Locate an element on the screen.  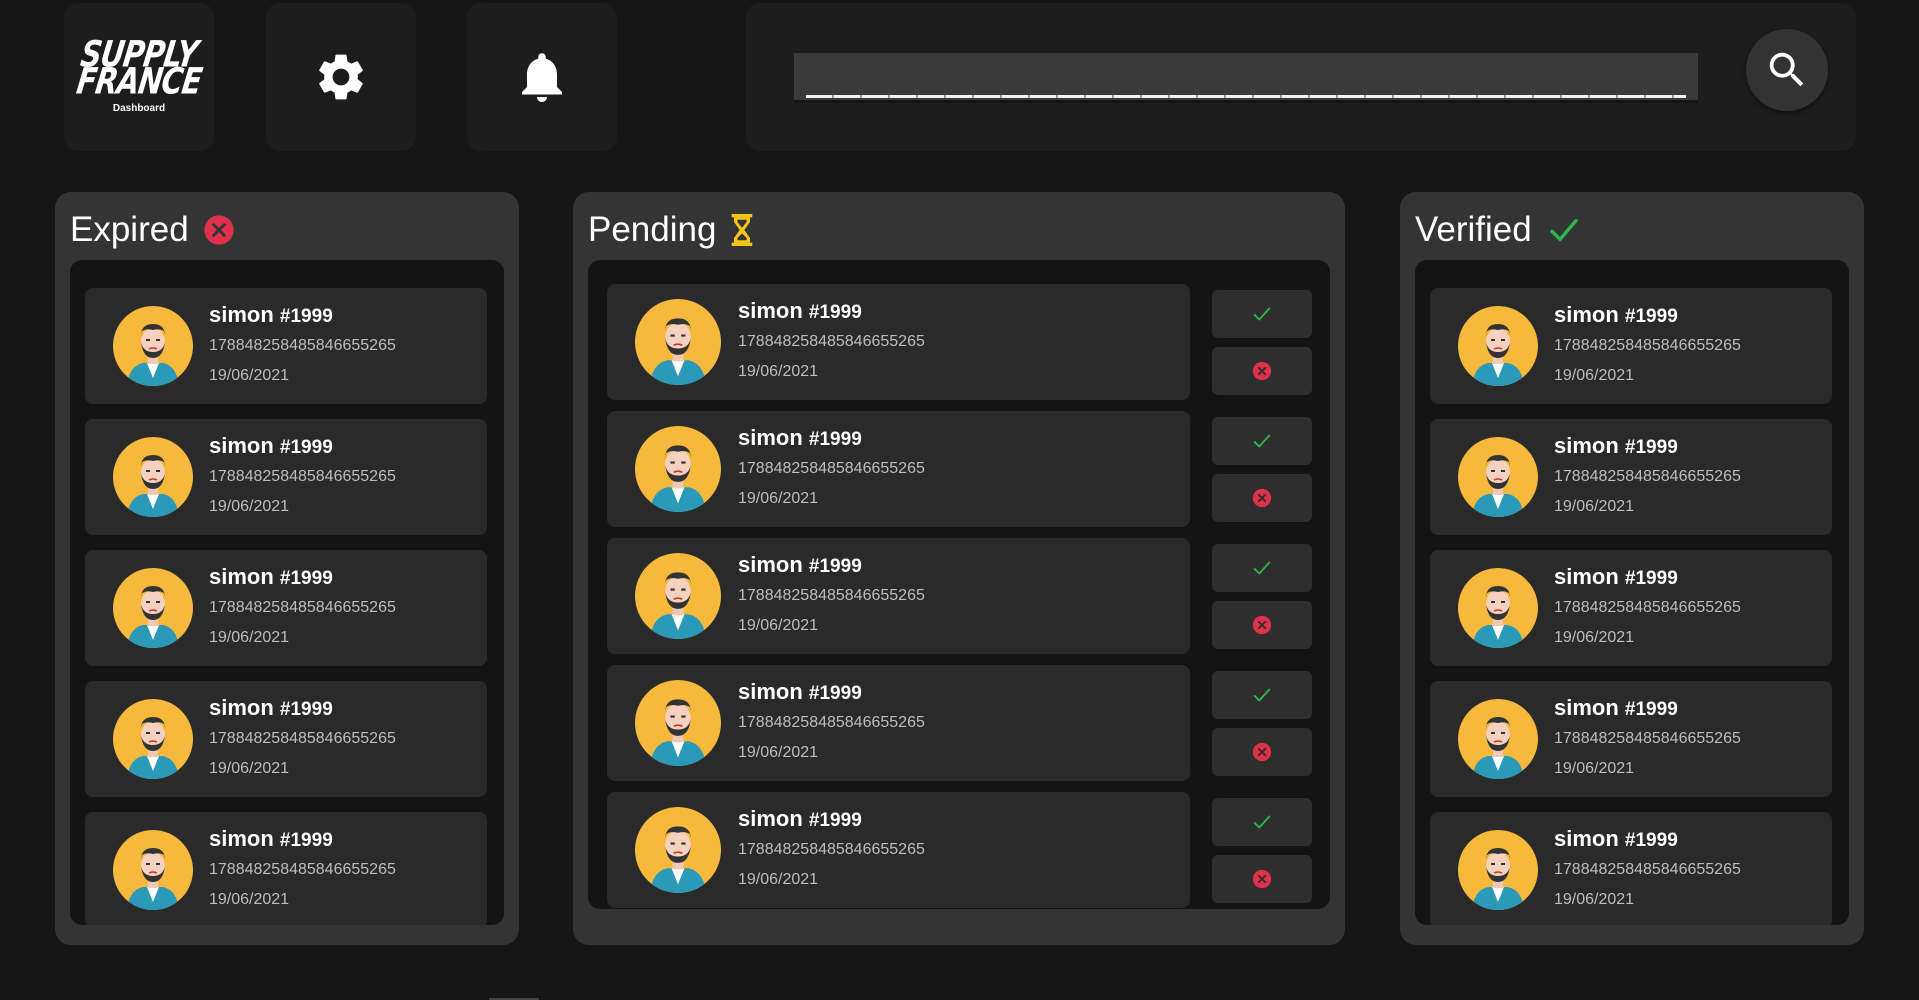
search-input-underline is located at coordinates (1246, 96).